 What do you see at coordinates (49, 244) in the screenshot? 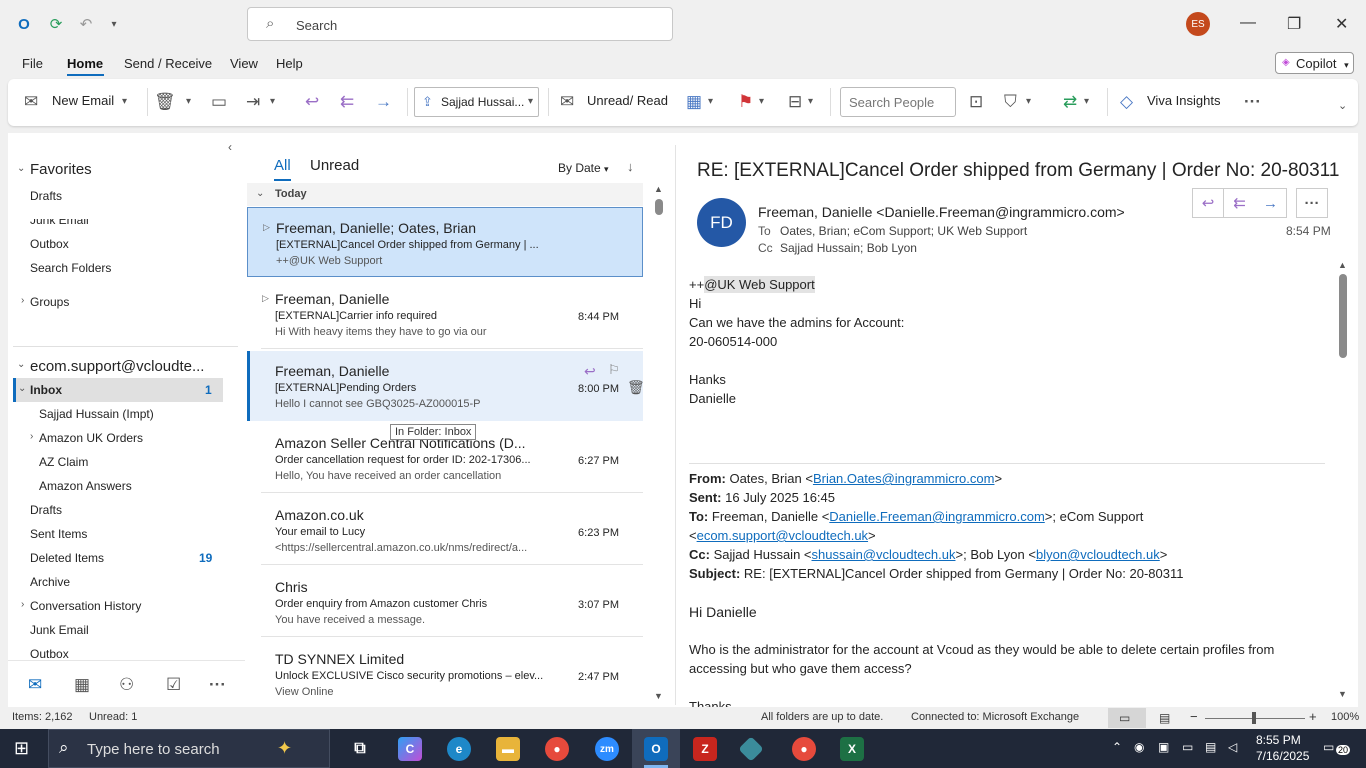
I see `folder-favorites-outbox: Outbox` at bounding box center [49, 244].